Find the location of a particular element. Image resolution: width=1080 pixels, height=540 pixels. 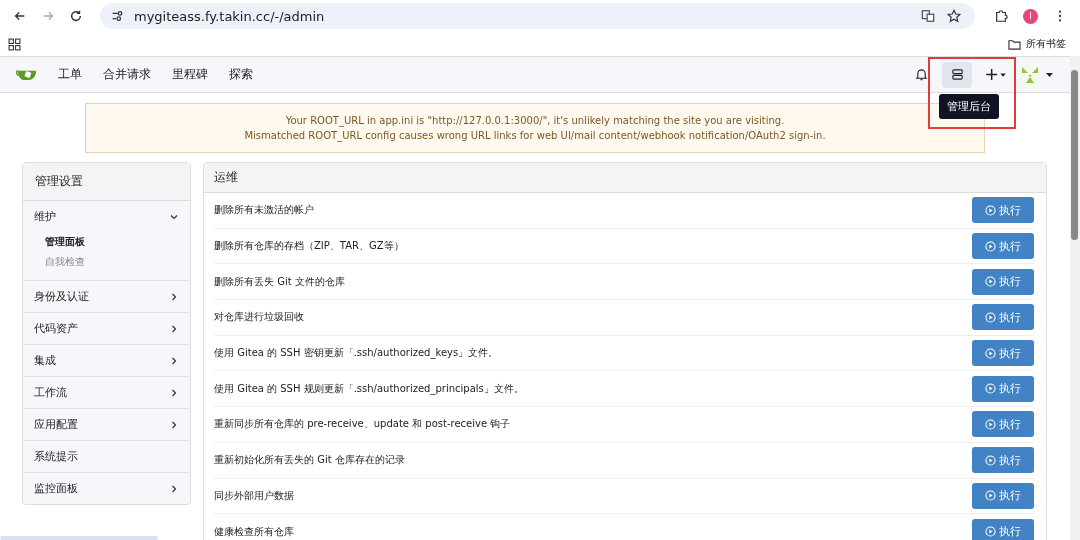

back-icon is located at coordinates (20, 16).